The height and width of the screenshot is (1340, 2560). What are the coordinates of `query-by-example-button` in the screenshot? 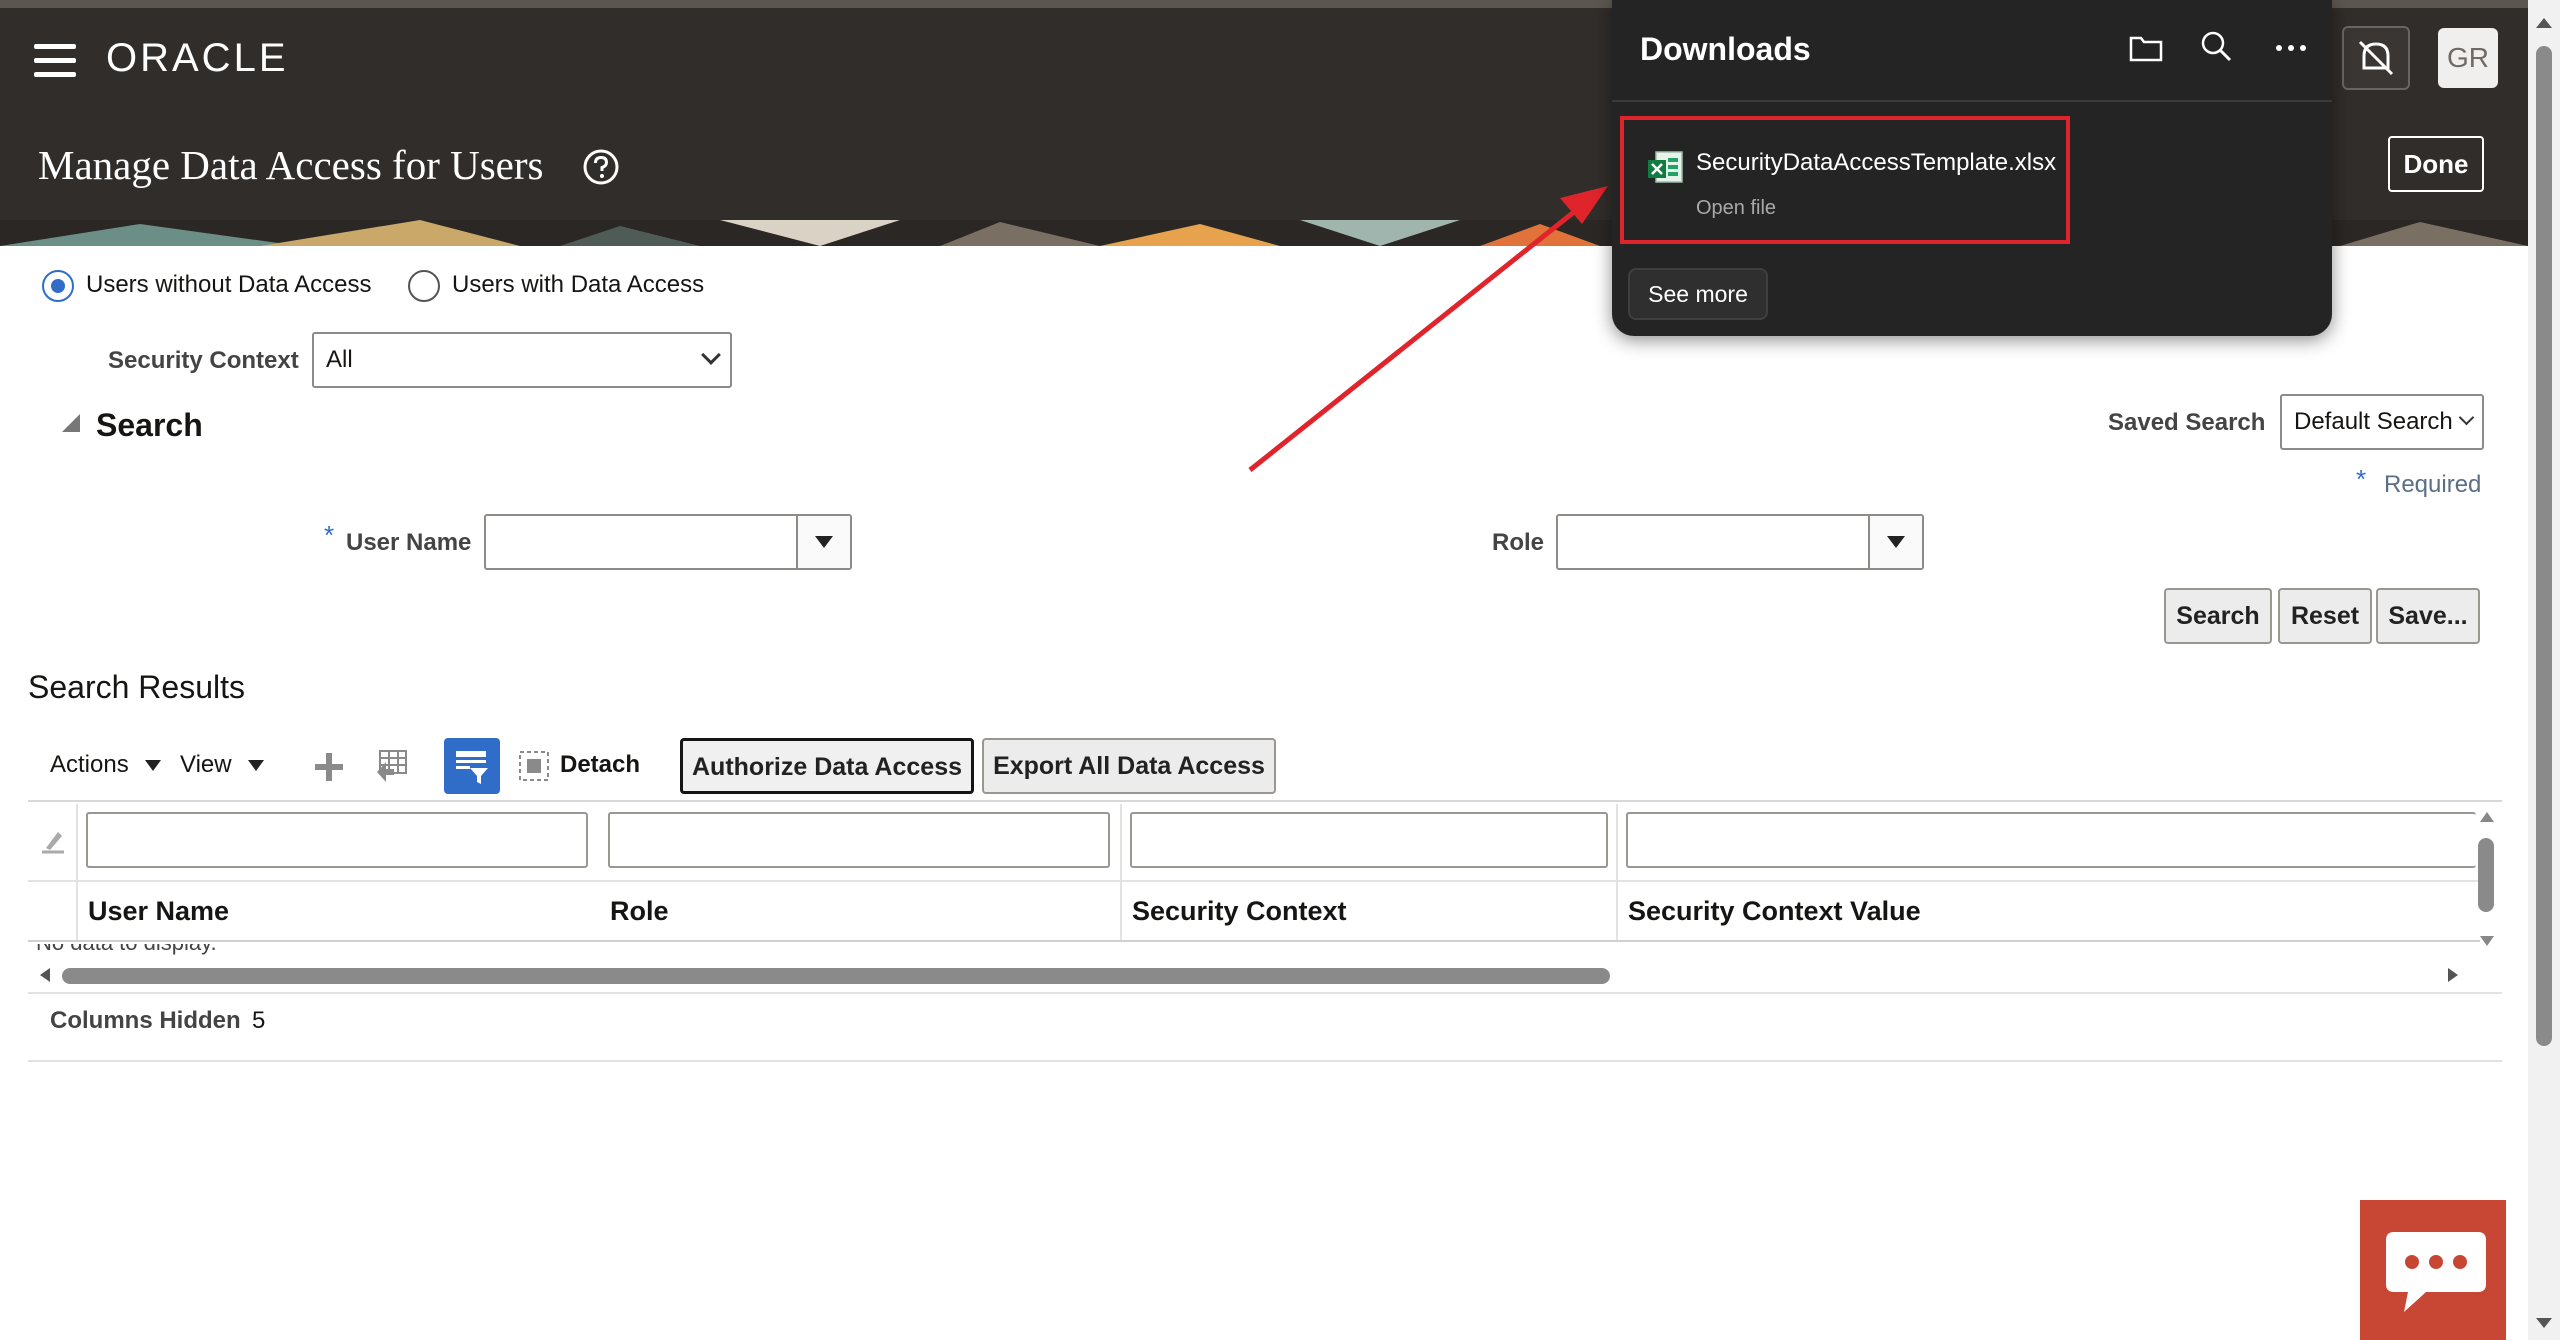 It's located at (472, 766).